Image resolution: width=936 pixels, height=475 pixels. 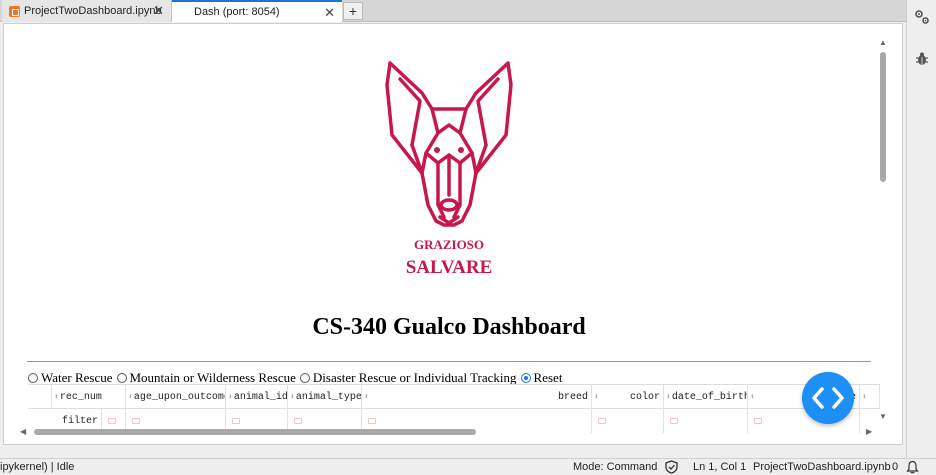 I want to click on right-sidebar, so click(x=921, y=229).